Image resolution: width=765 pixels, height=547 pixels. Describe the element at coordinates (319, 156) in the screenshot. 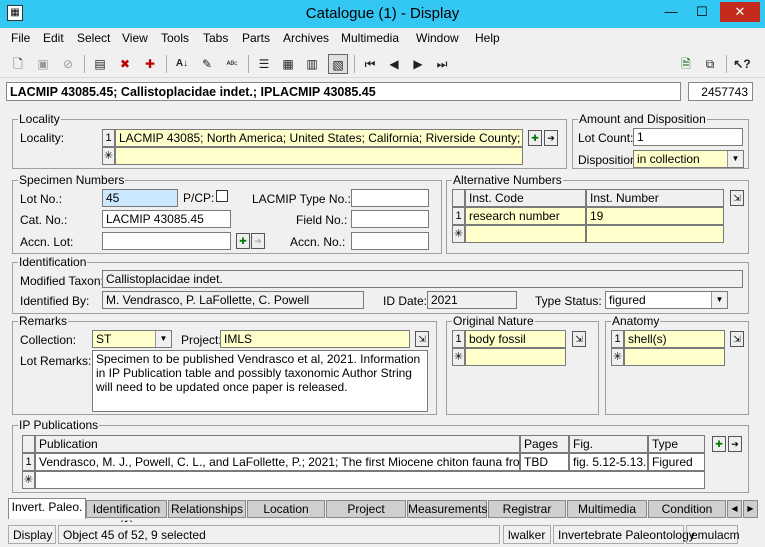

I see `locality-empty-row` at that location.